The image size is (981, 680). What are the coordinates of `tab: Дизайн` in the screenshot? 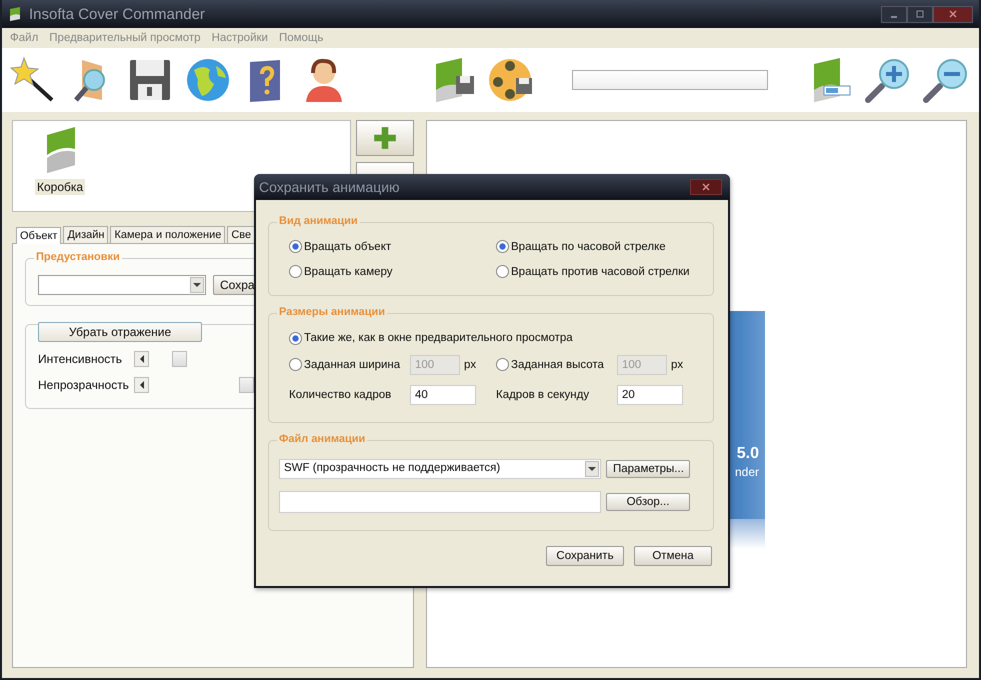 It's located at (85, 234).